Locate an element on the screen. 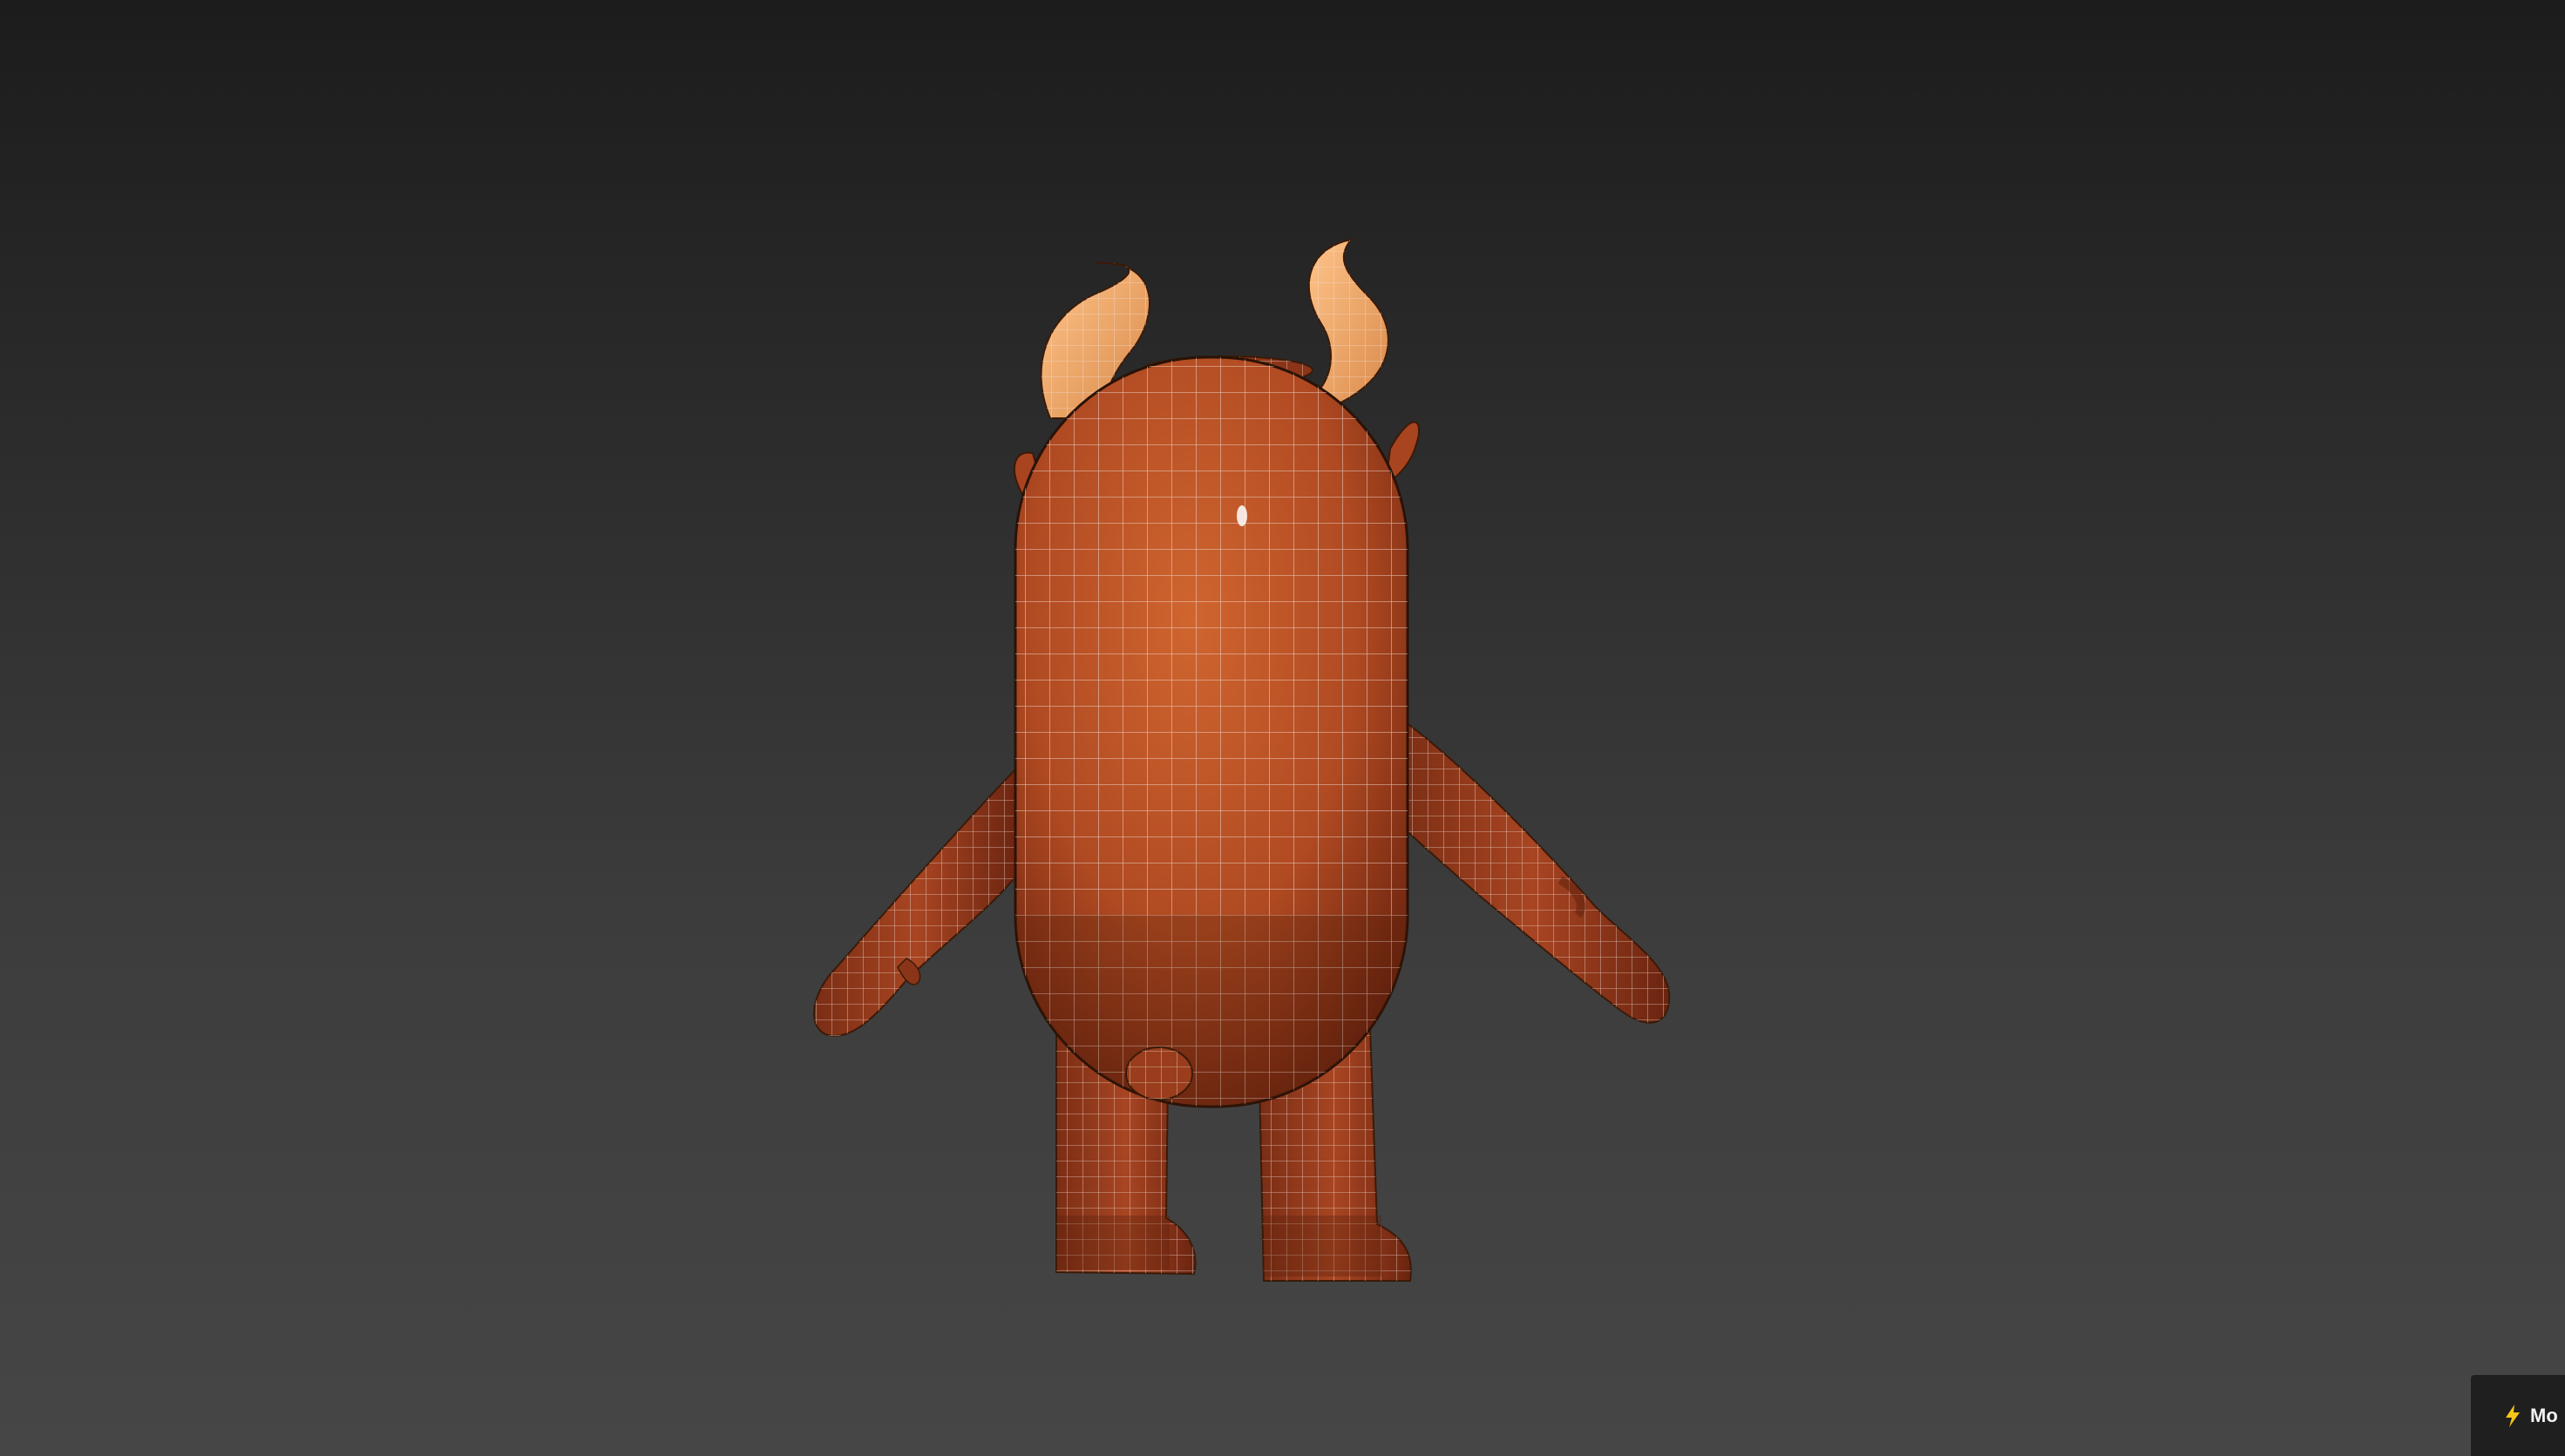 The height and width of the screenshot is (1456, 2565). monster-body is located at coordinates (1211, 732).